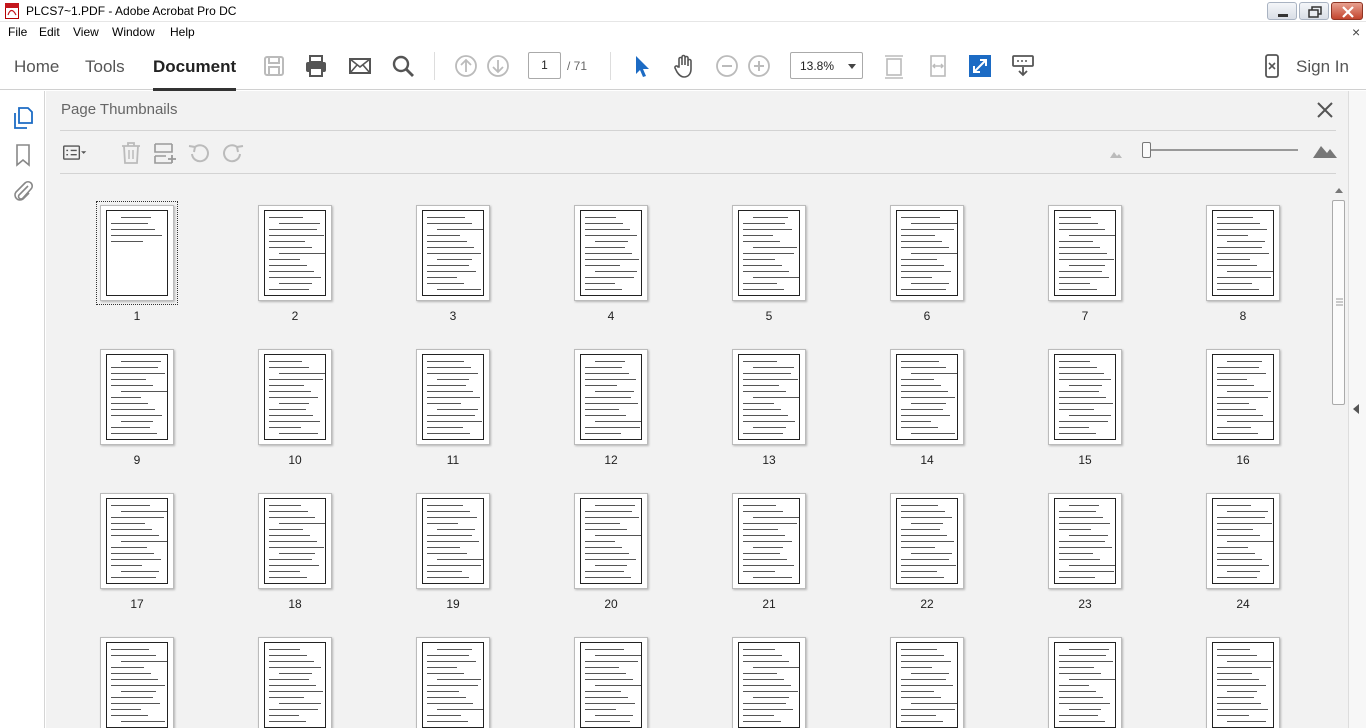 The width and height of the screenshot is (1366, 728). What do you see at coordinates (610, 66) in the screenshot?
I see `toolbar-divider` at bounding box center [610, 66].